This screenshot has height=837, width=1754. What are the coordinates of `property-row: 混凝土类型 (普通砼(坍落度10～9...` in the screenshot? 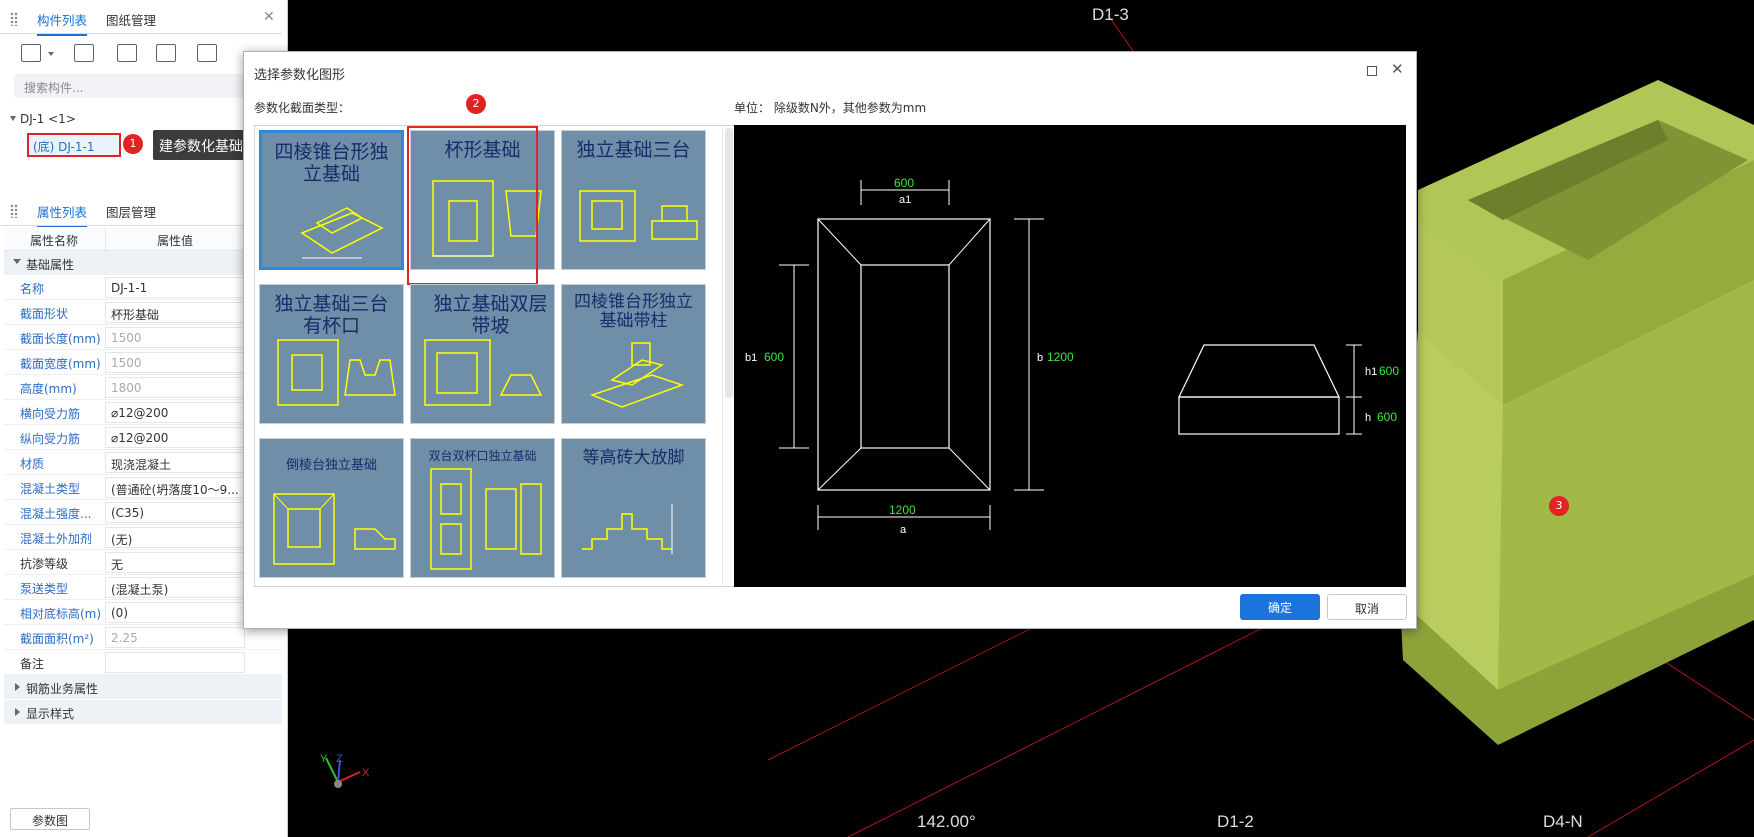 It's located at (143, 487).